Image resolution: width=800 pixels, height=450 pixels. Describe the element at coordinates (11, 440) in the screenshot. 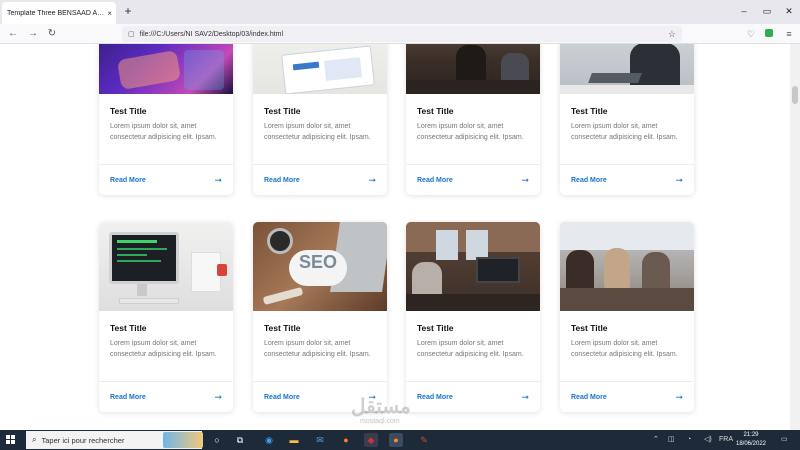

I see `windows-start-icon` at that location.